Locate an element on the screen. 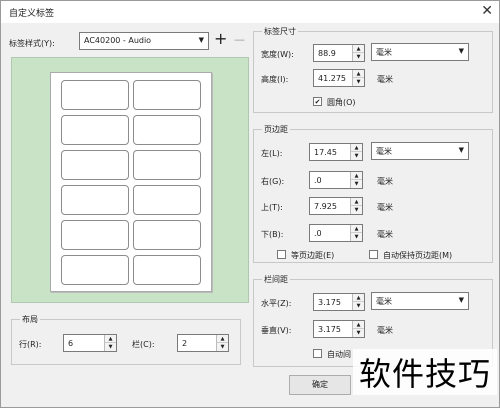 This screenshot has width=500, height=408. horizontal-gutter-up-icon: ▲ is located at coordinates (358, 298).